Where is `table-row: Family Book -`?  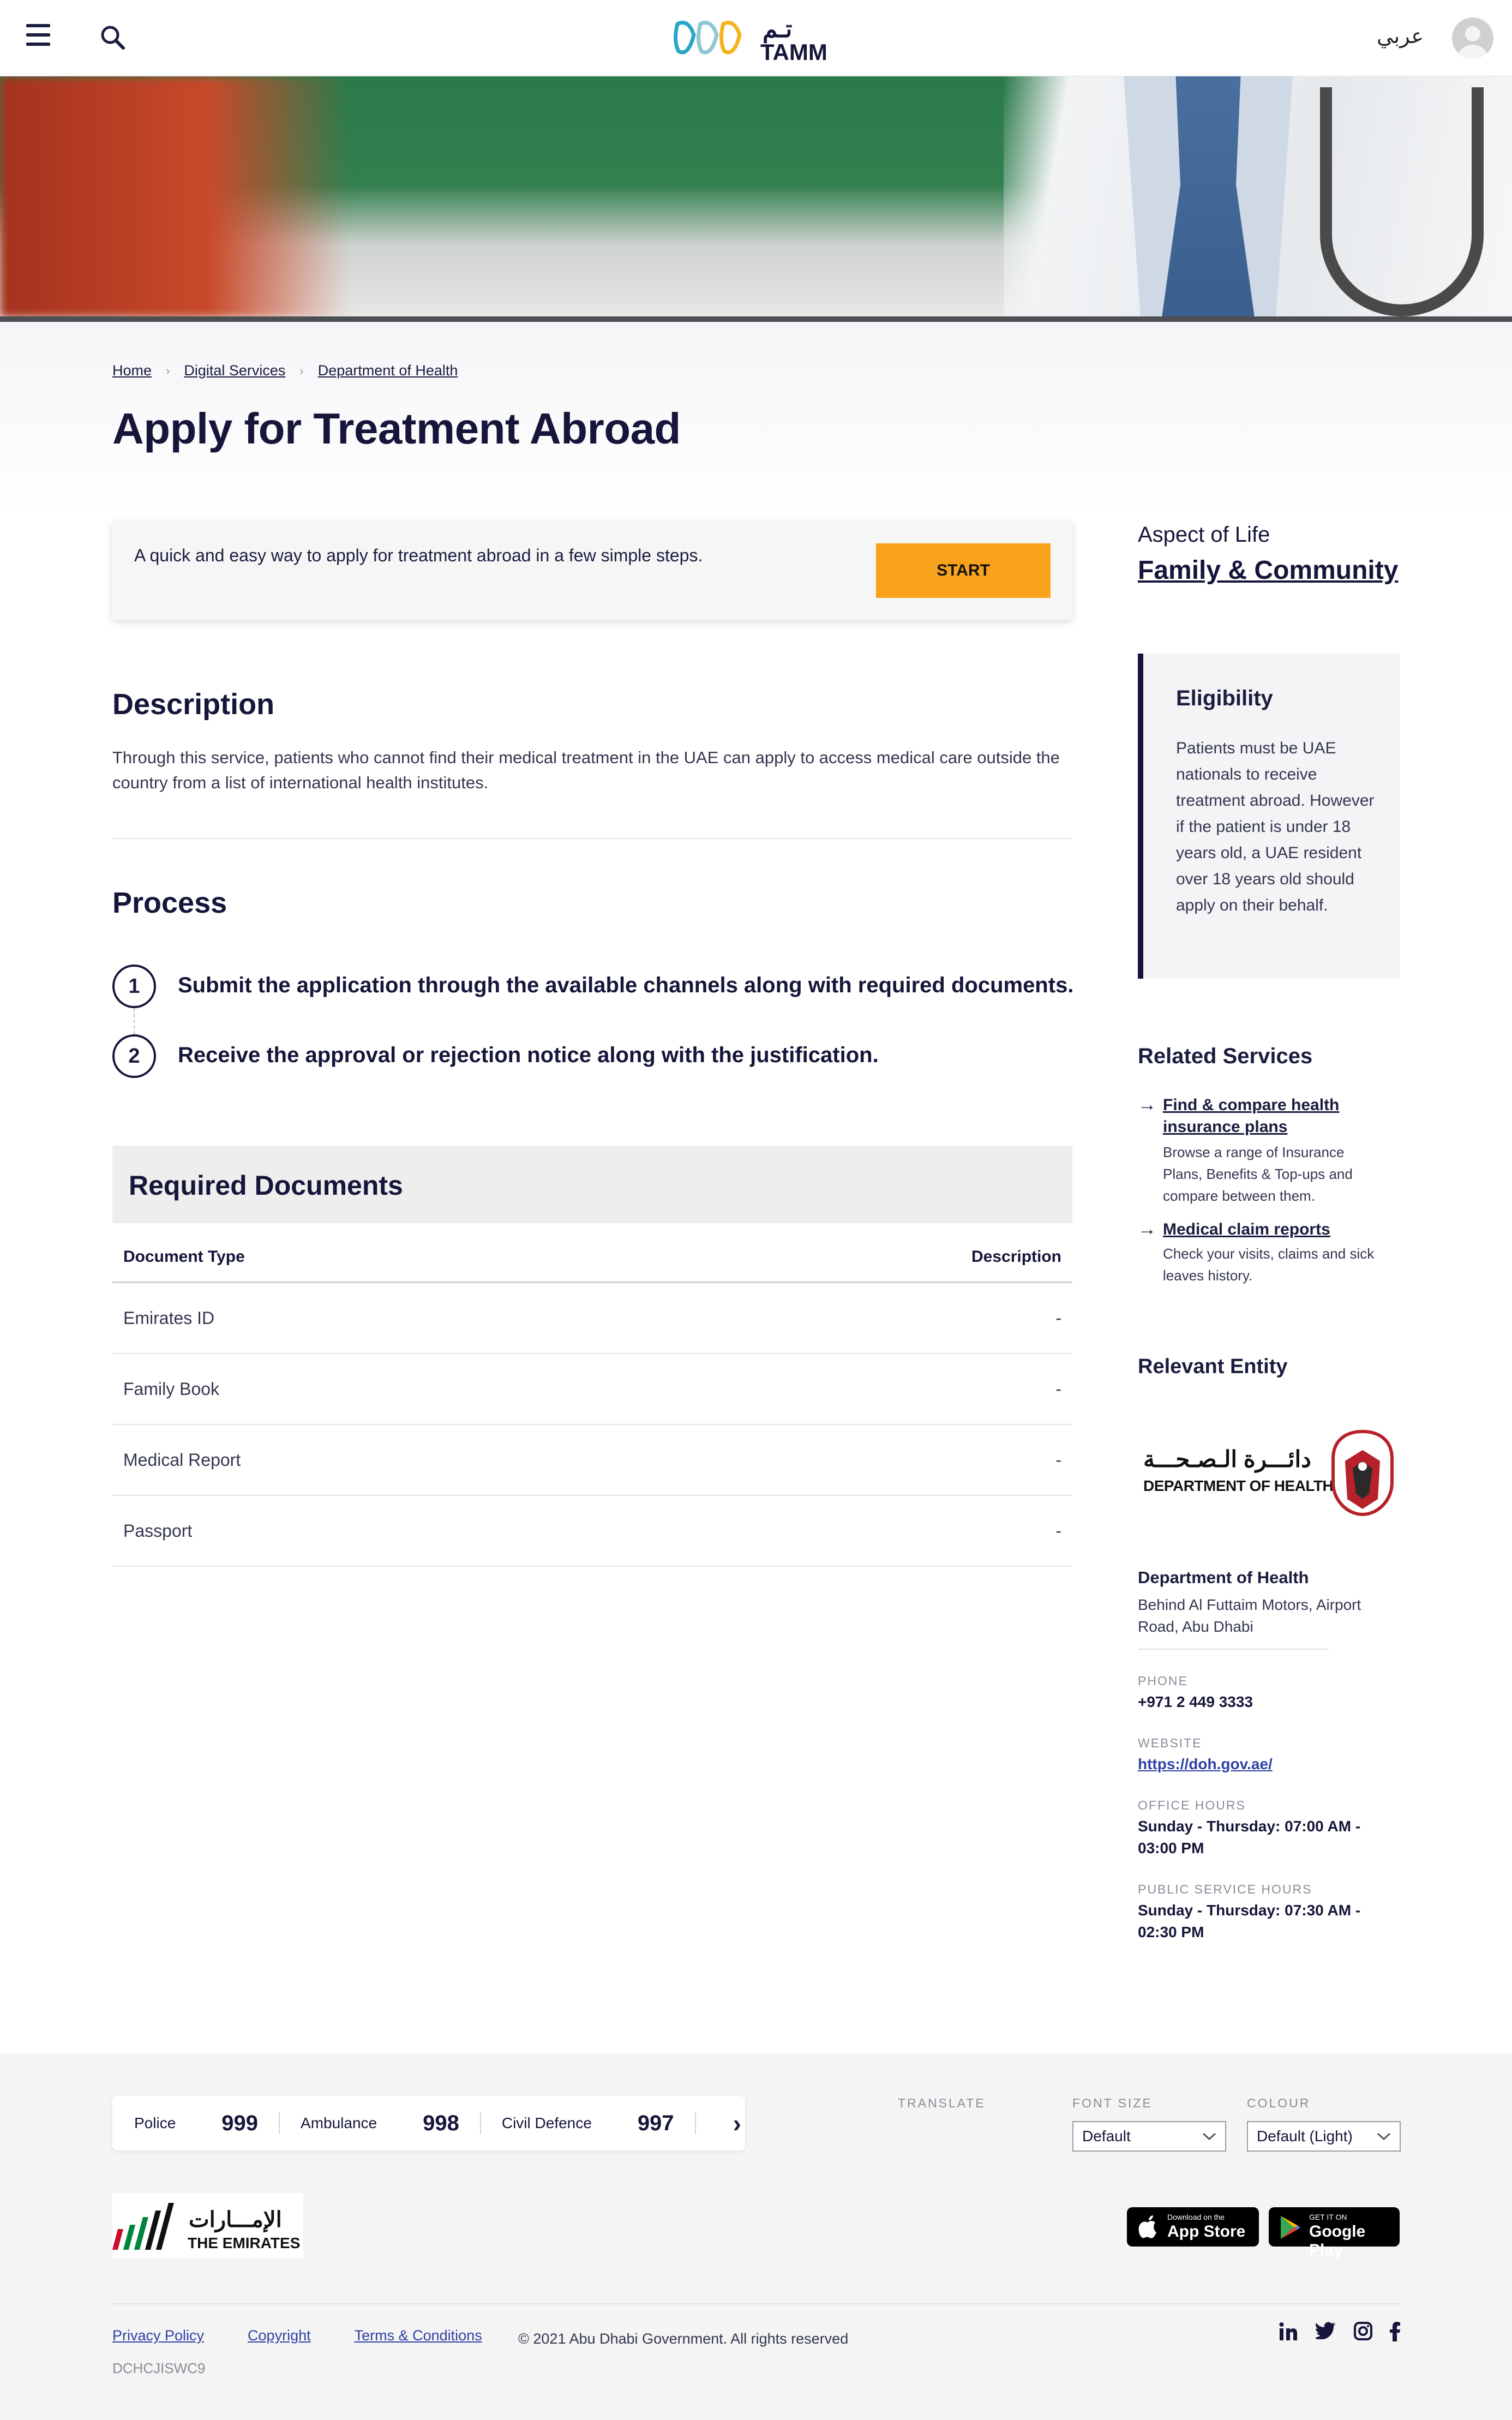 table-row: Family Book - is located at coordinates (592, 1389).